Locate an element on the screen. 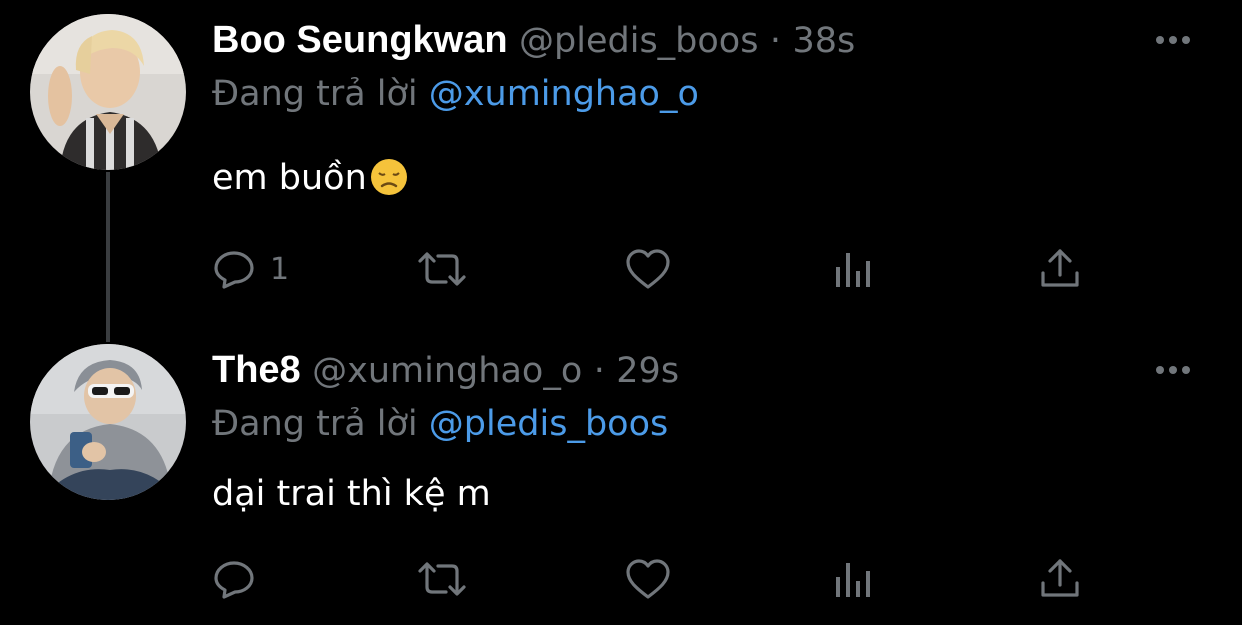 The image size is (1242, 625). display-name: The8 is located at coordinates (256, 370).